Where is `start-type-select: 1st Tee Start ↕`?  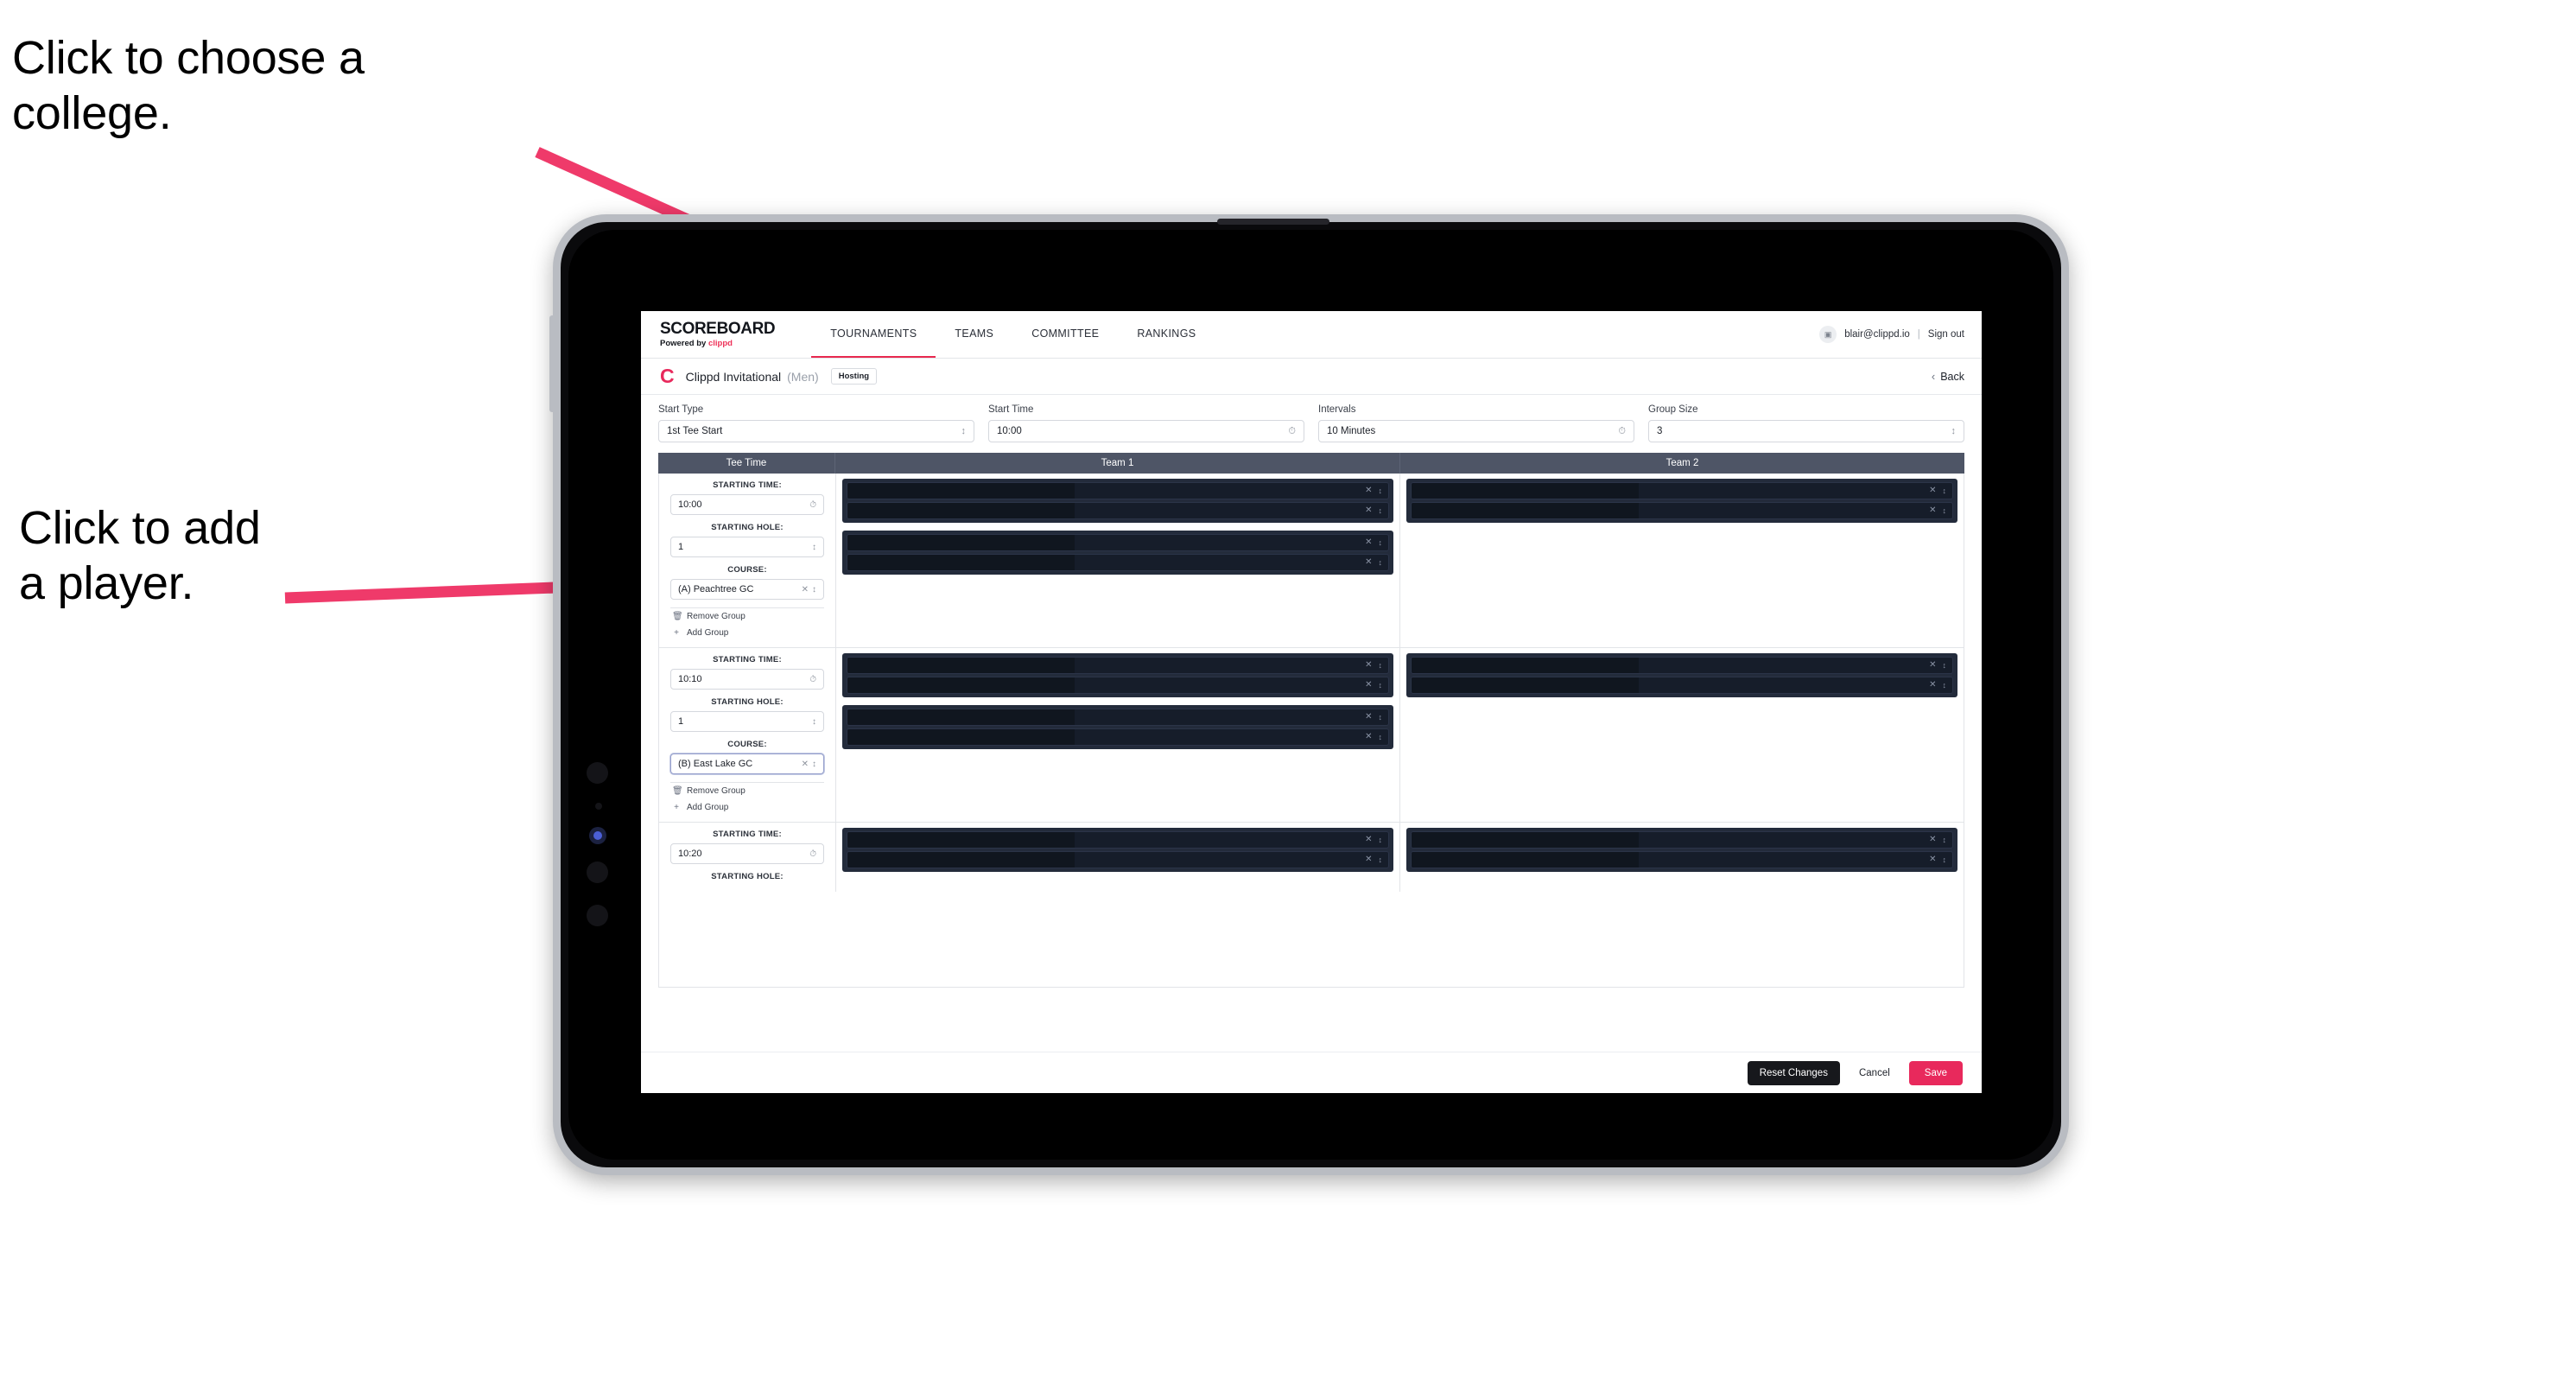 start-type-select: 1st Tee Start ↕ is located at coordinates (816, 431).